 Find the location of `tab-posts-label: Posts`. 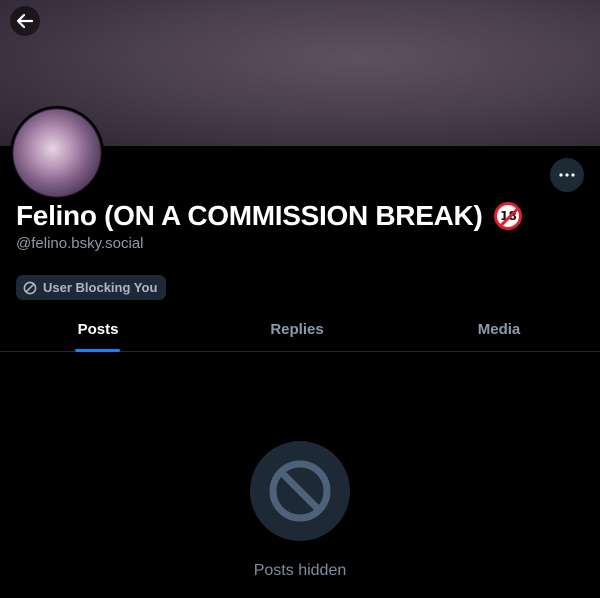

tab-posts-label: Posts is located at coordinates (98, 329).